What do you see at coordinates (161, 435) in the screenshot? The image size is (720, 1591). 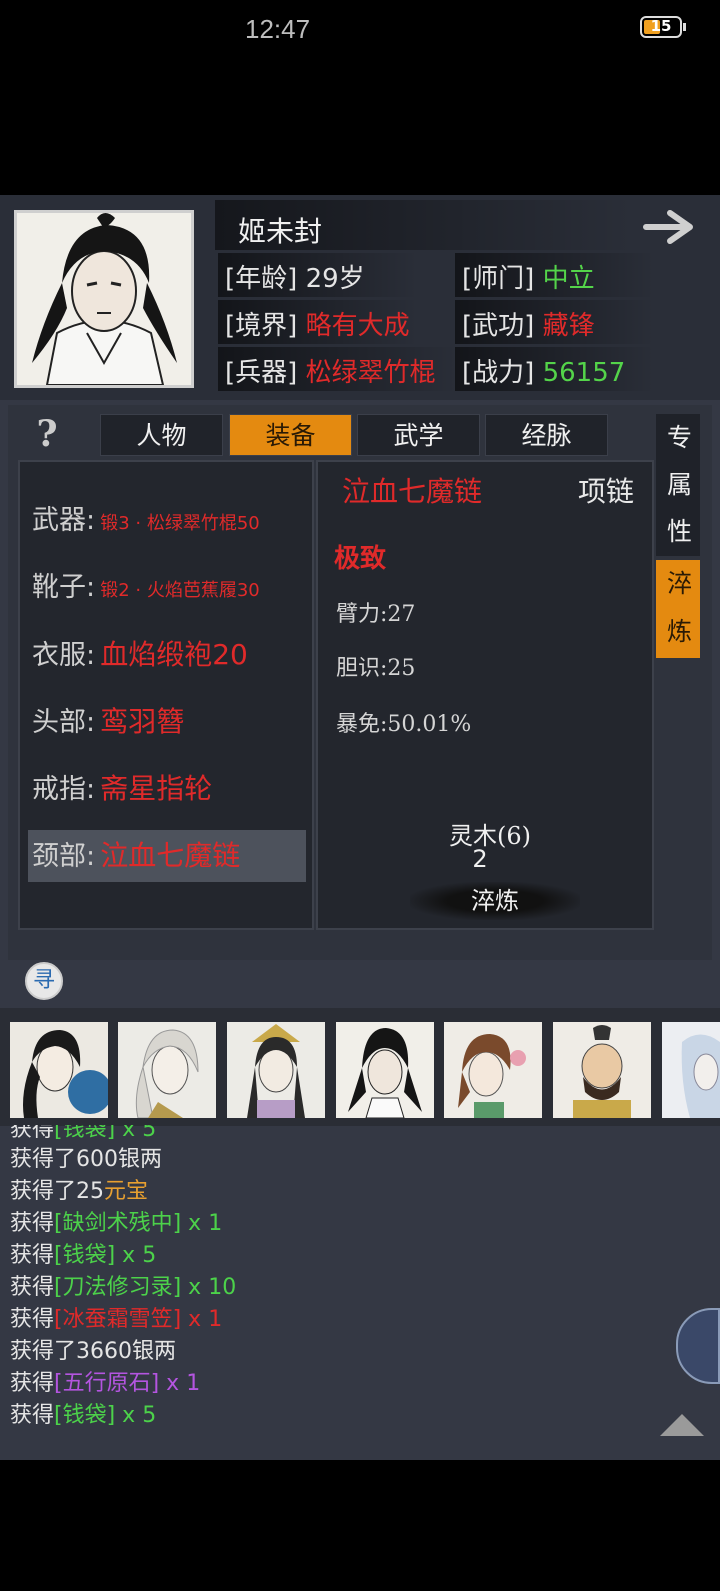 I see `tab-character: 人物` at bounding box center [161, 435].